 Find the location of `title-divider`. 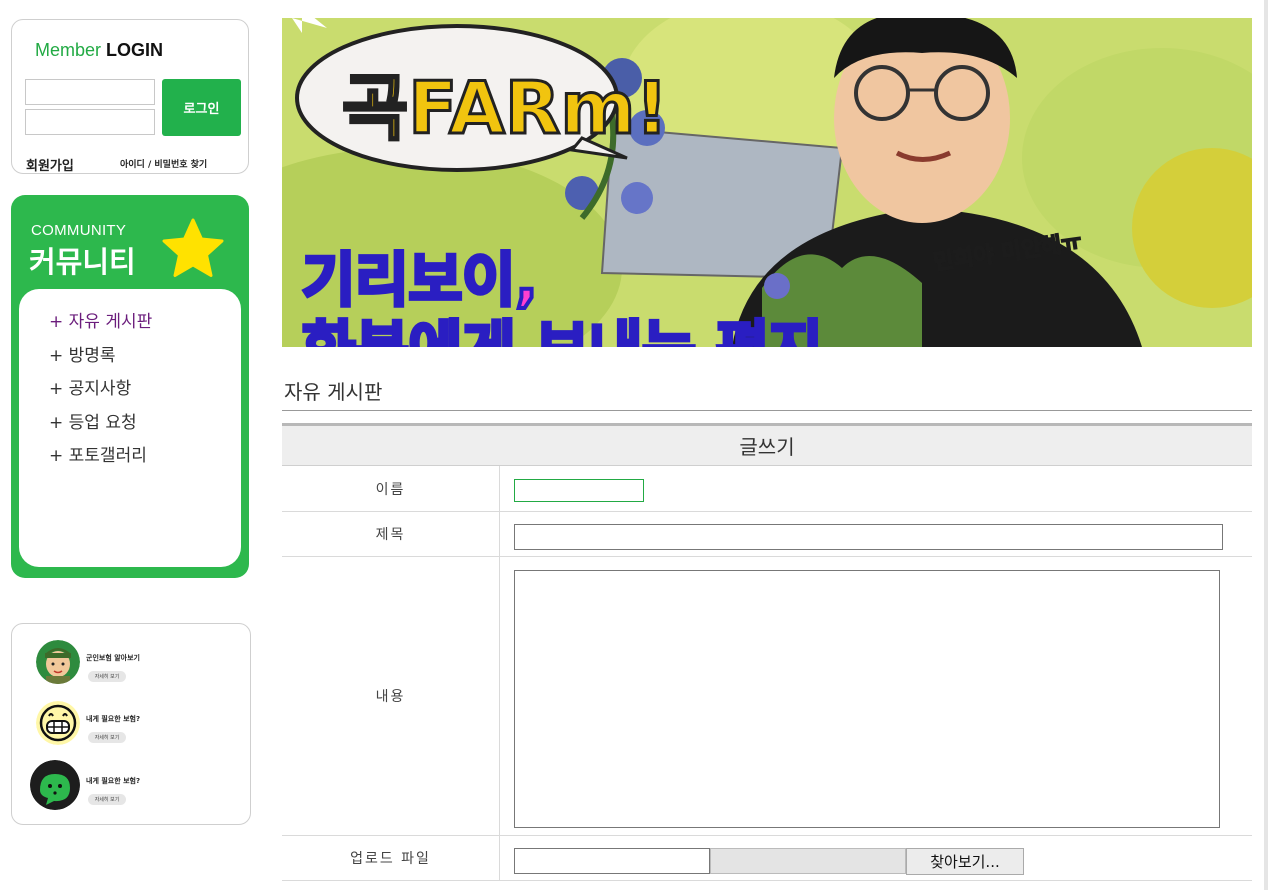

title-divider is located at coordinates (767, 410).